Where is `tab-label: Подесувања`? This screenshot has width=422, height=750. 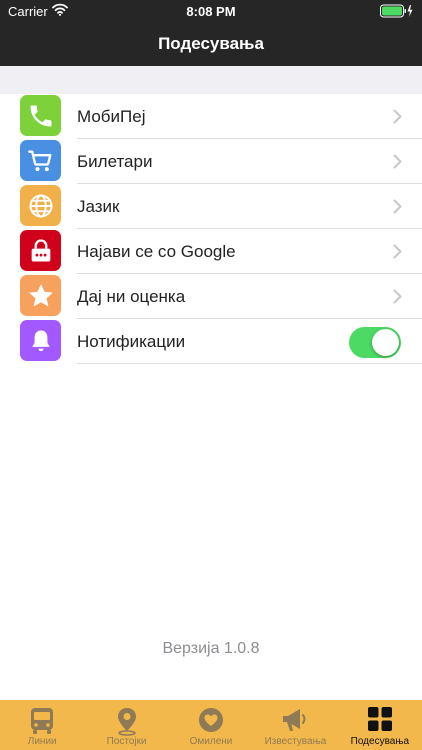
tab-label: Подесувања is located at coordinates (380, 741).